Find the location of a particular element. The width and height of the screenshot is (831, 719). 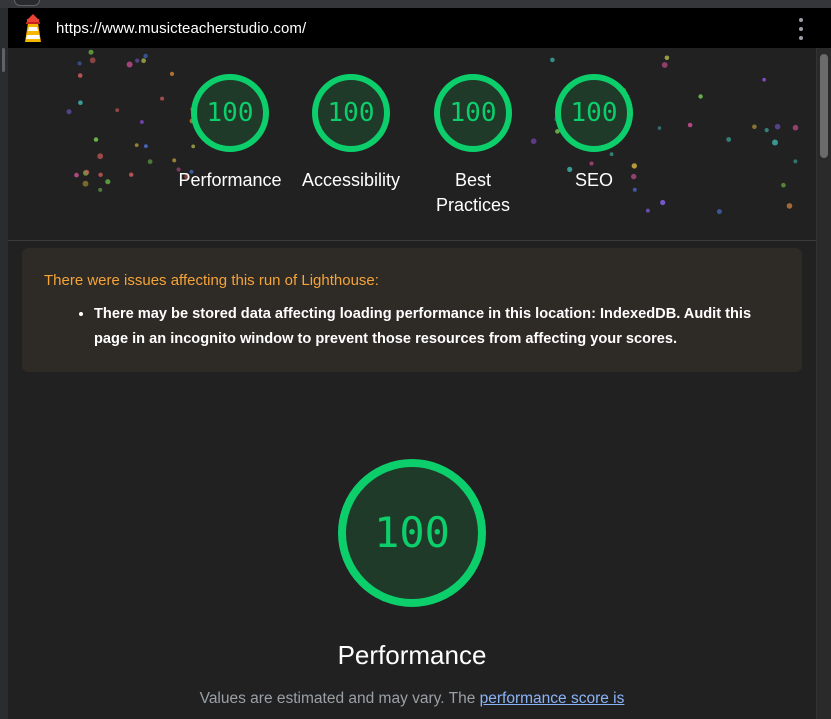

page-url: https://www.musicteacherstudio.com/ is located at coordinates (181, 28).